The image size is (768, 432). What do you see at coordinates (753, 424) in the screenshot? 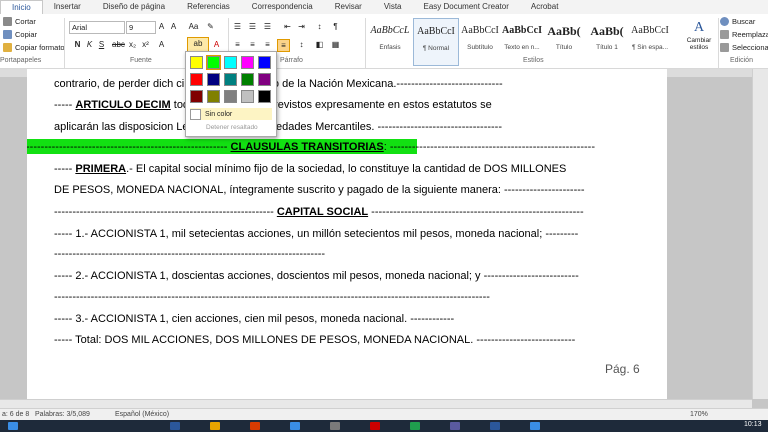
I see `clock: 10:13` at bounding box center [753, 424].